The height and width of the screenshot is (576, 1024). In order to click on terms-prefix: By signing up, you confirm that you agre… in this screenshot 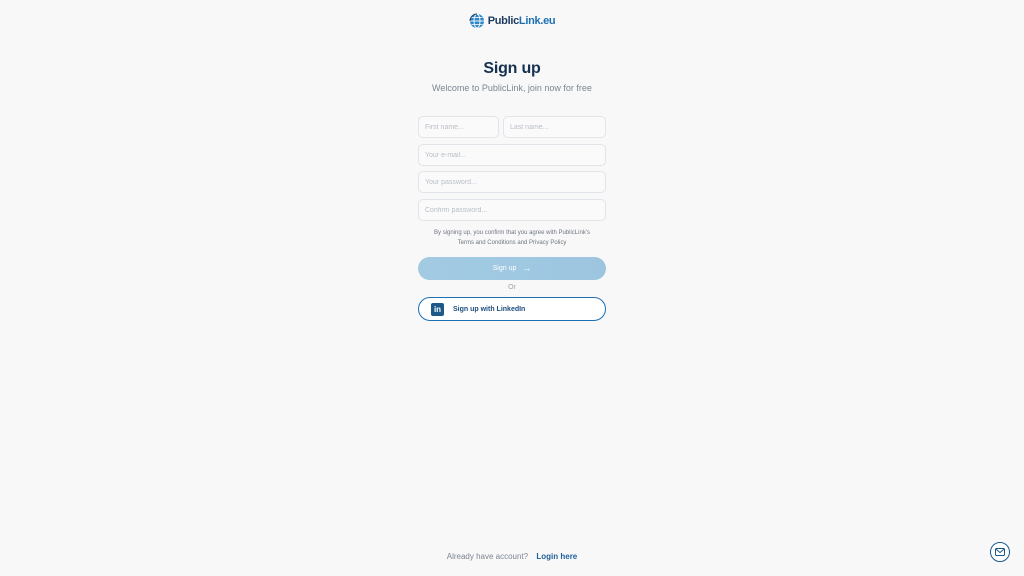, I will do `click(512, 233)`.